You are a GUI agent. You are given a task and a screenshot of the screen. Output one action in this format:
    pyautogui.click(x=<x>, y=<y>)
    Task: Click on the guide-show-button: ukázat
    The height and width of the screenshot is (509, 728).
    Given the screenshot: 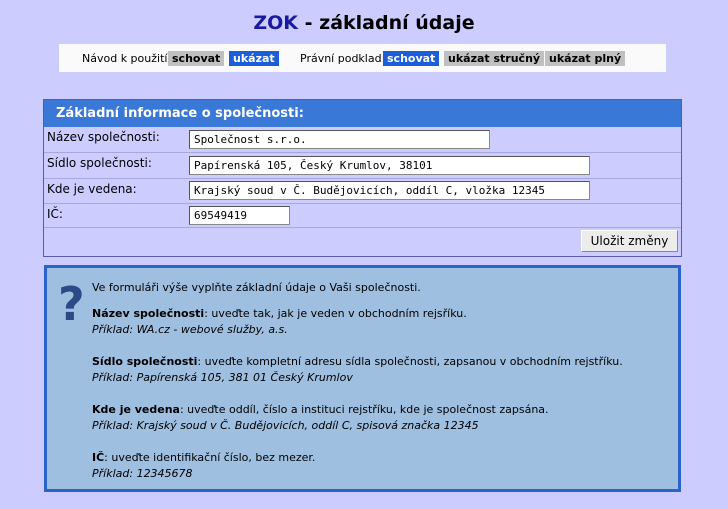 What is the action you would take?
    pyautogui.click(x=254, y=58)
    